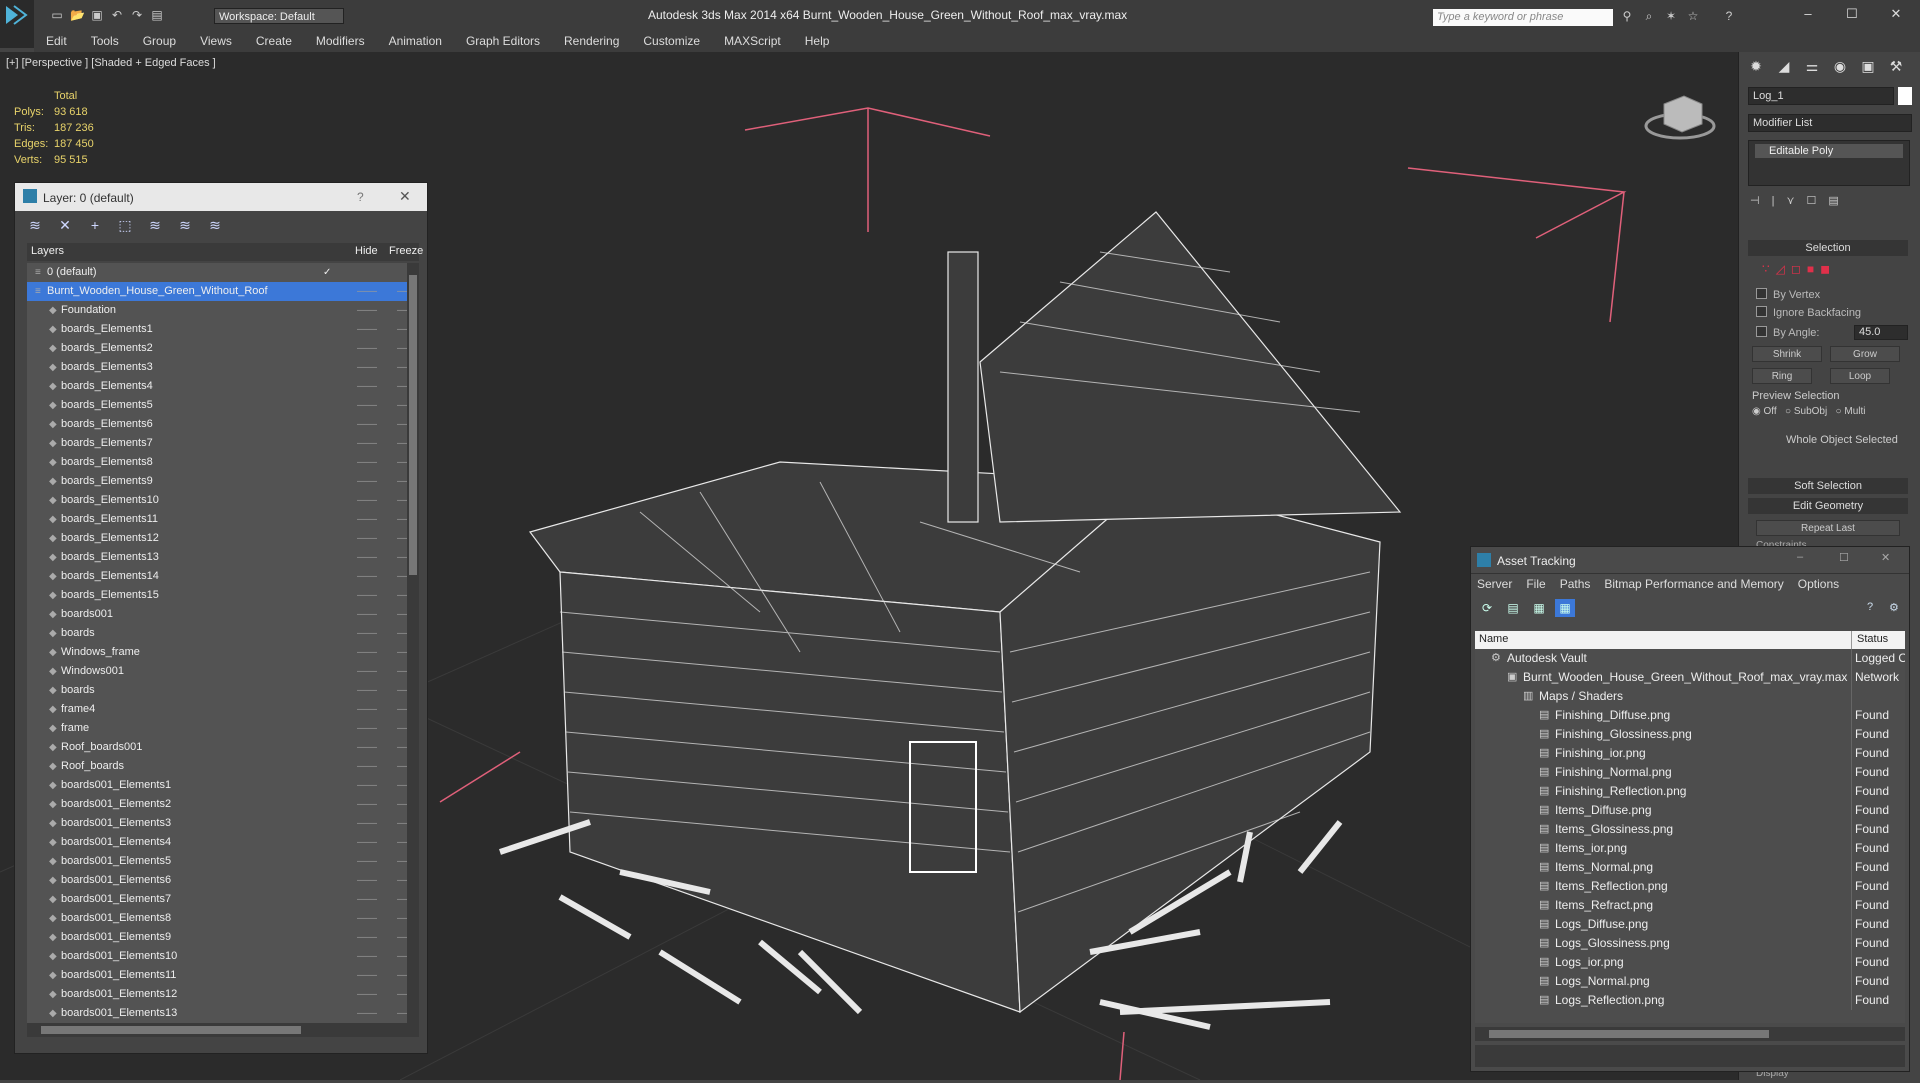 The image size is (1920, 1083). I want to click on layer-row: ◆boards001_Elements1————, so click(223, 785).